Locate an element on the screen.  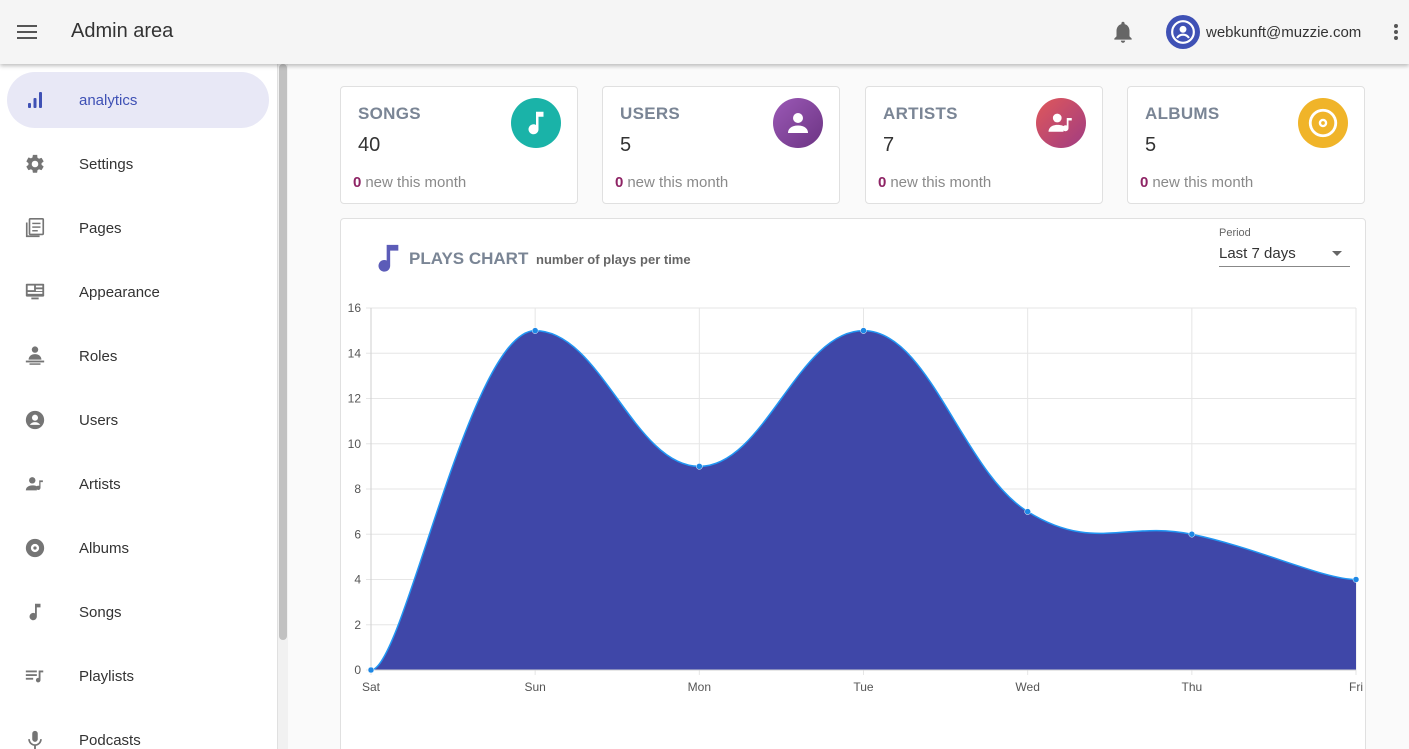
x-tick-label: Fri is located at coordinates (1356, 687).